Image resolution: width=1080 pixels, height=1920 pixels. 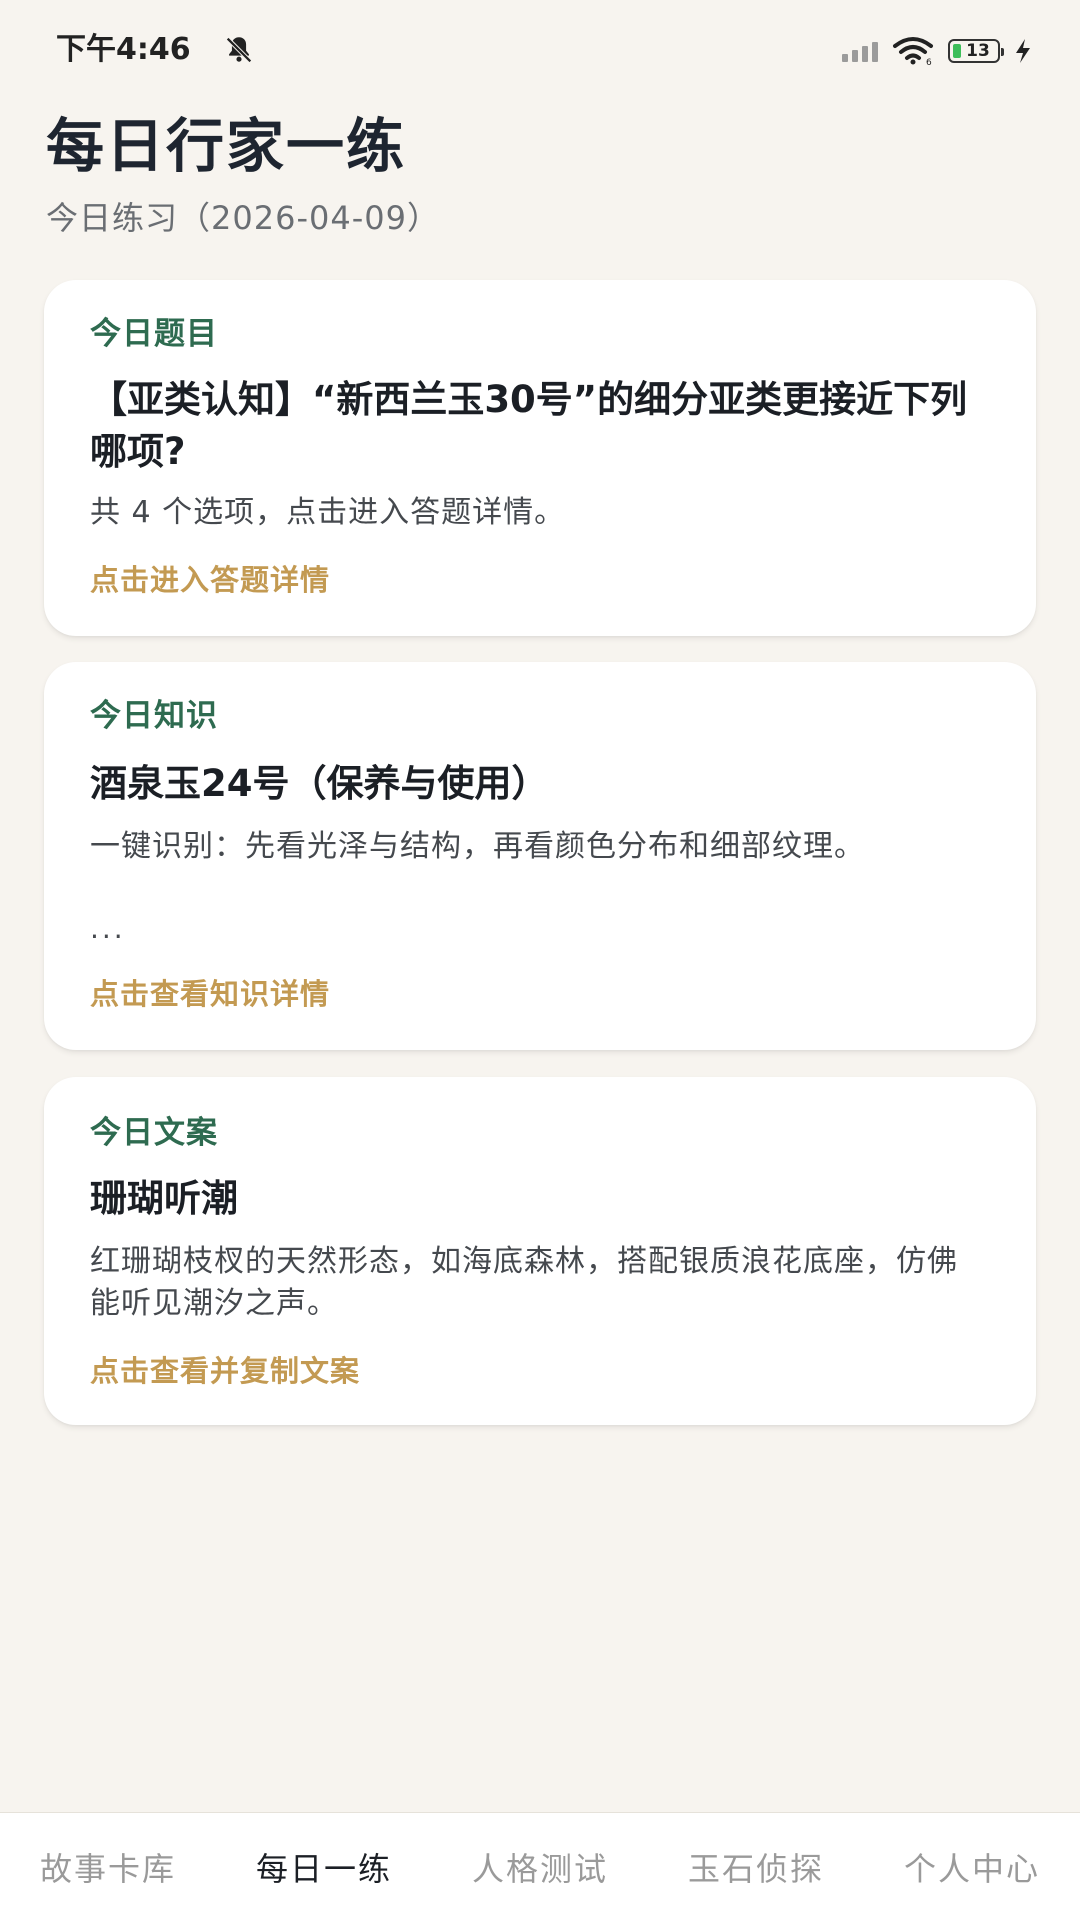 What do you see at coordinates (154, 1133) in the screenshot?
I see `card-label: 今日文案` at bounding box center [154, 1133].